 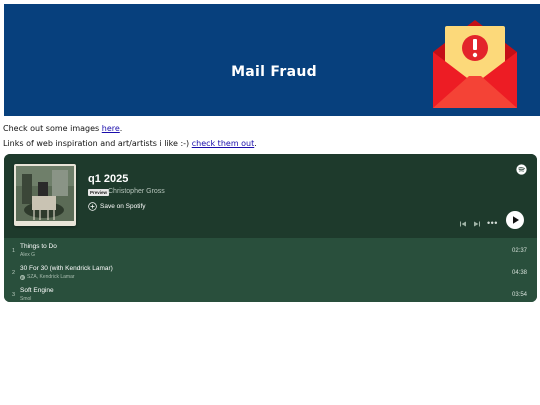 What do you see at coordinates (14, 251) in the screenshot?
I see `track-number: 1` at bounding box center [14, 251].